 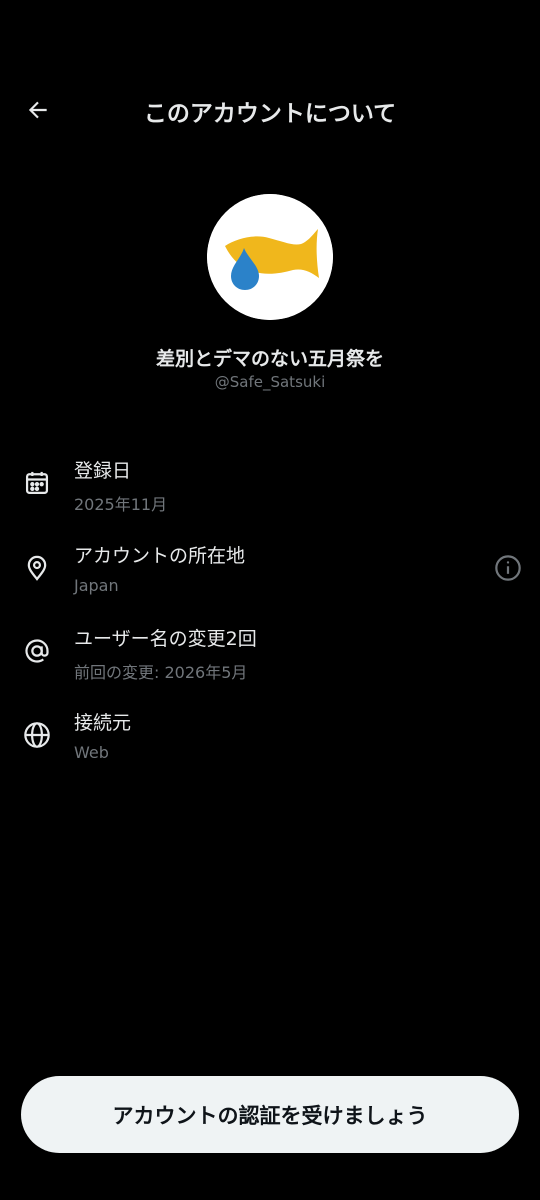 What do you see at coordinates (37, 735) in the screenshot?
I see `globe-icon` at bounding box center [37, 735].